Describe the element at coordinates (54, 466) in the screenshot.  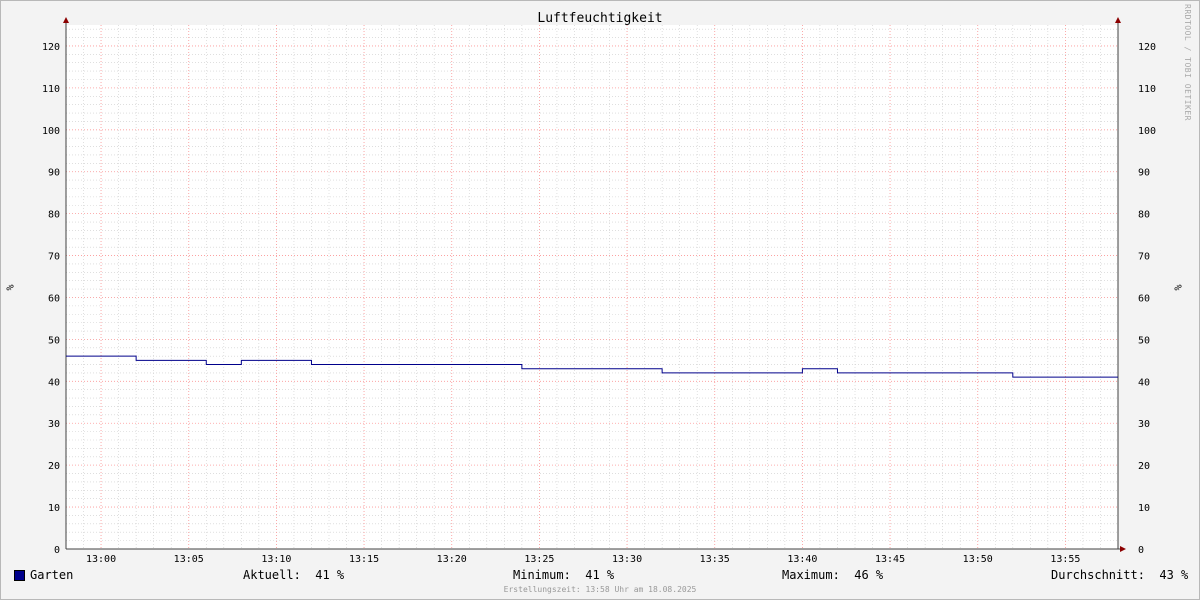
I see `y-tick-label-left: 20` at that location.